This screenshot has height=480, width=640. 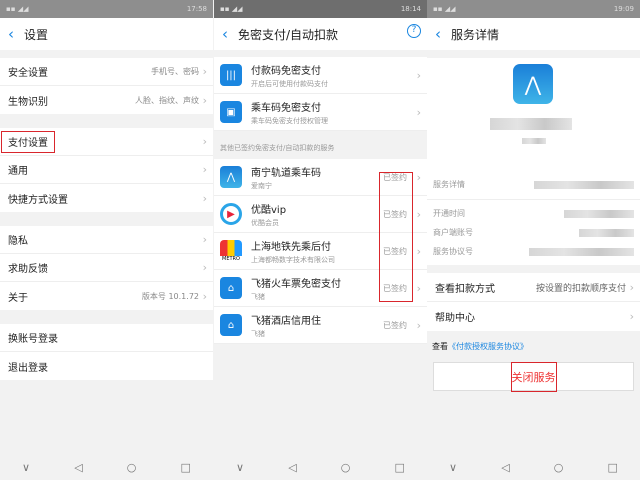 I want to click on page-title: 服务详情, so click(x=475, y=34).